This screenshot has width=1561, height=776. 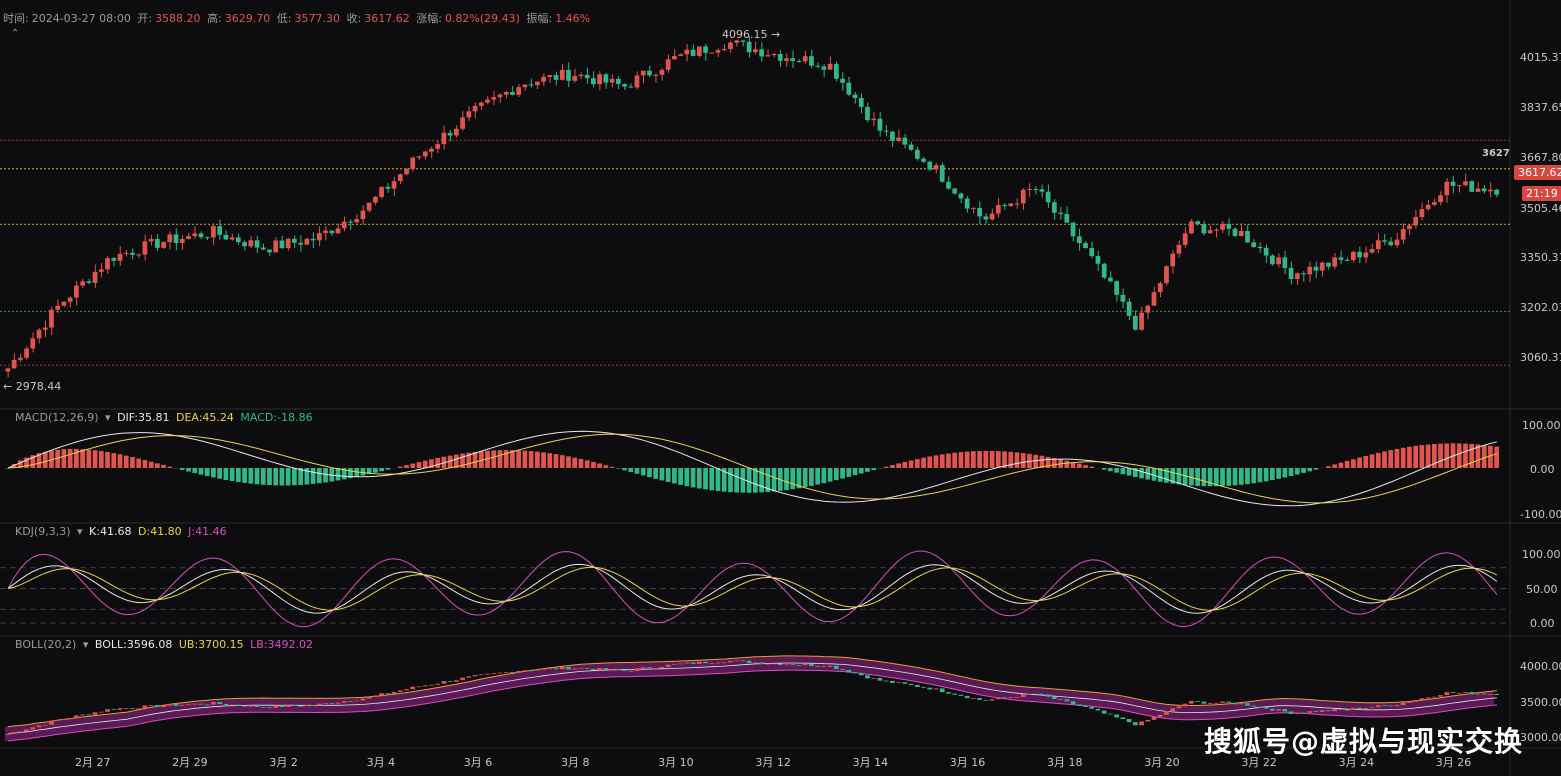 What do you see at coordinates (15, 33) in the screenshot?
I see `chevron-up-icon: ⌃` at bounding box center [15, 33].